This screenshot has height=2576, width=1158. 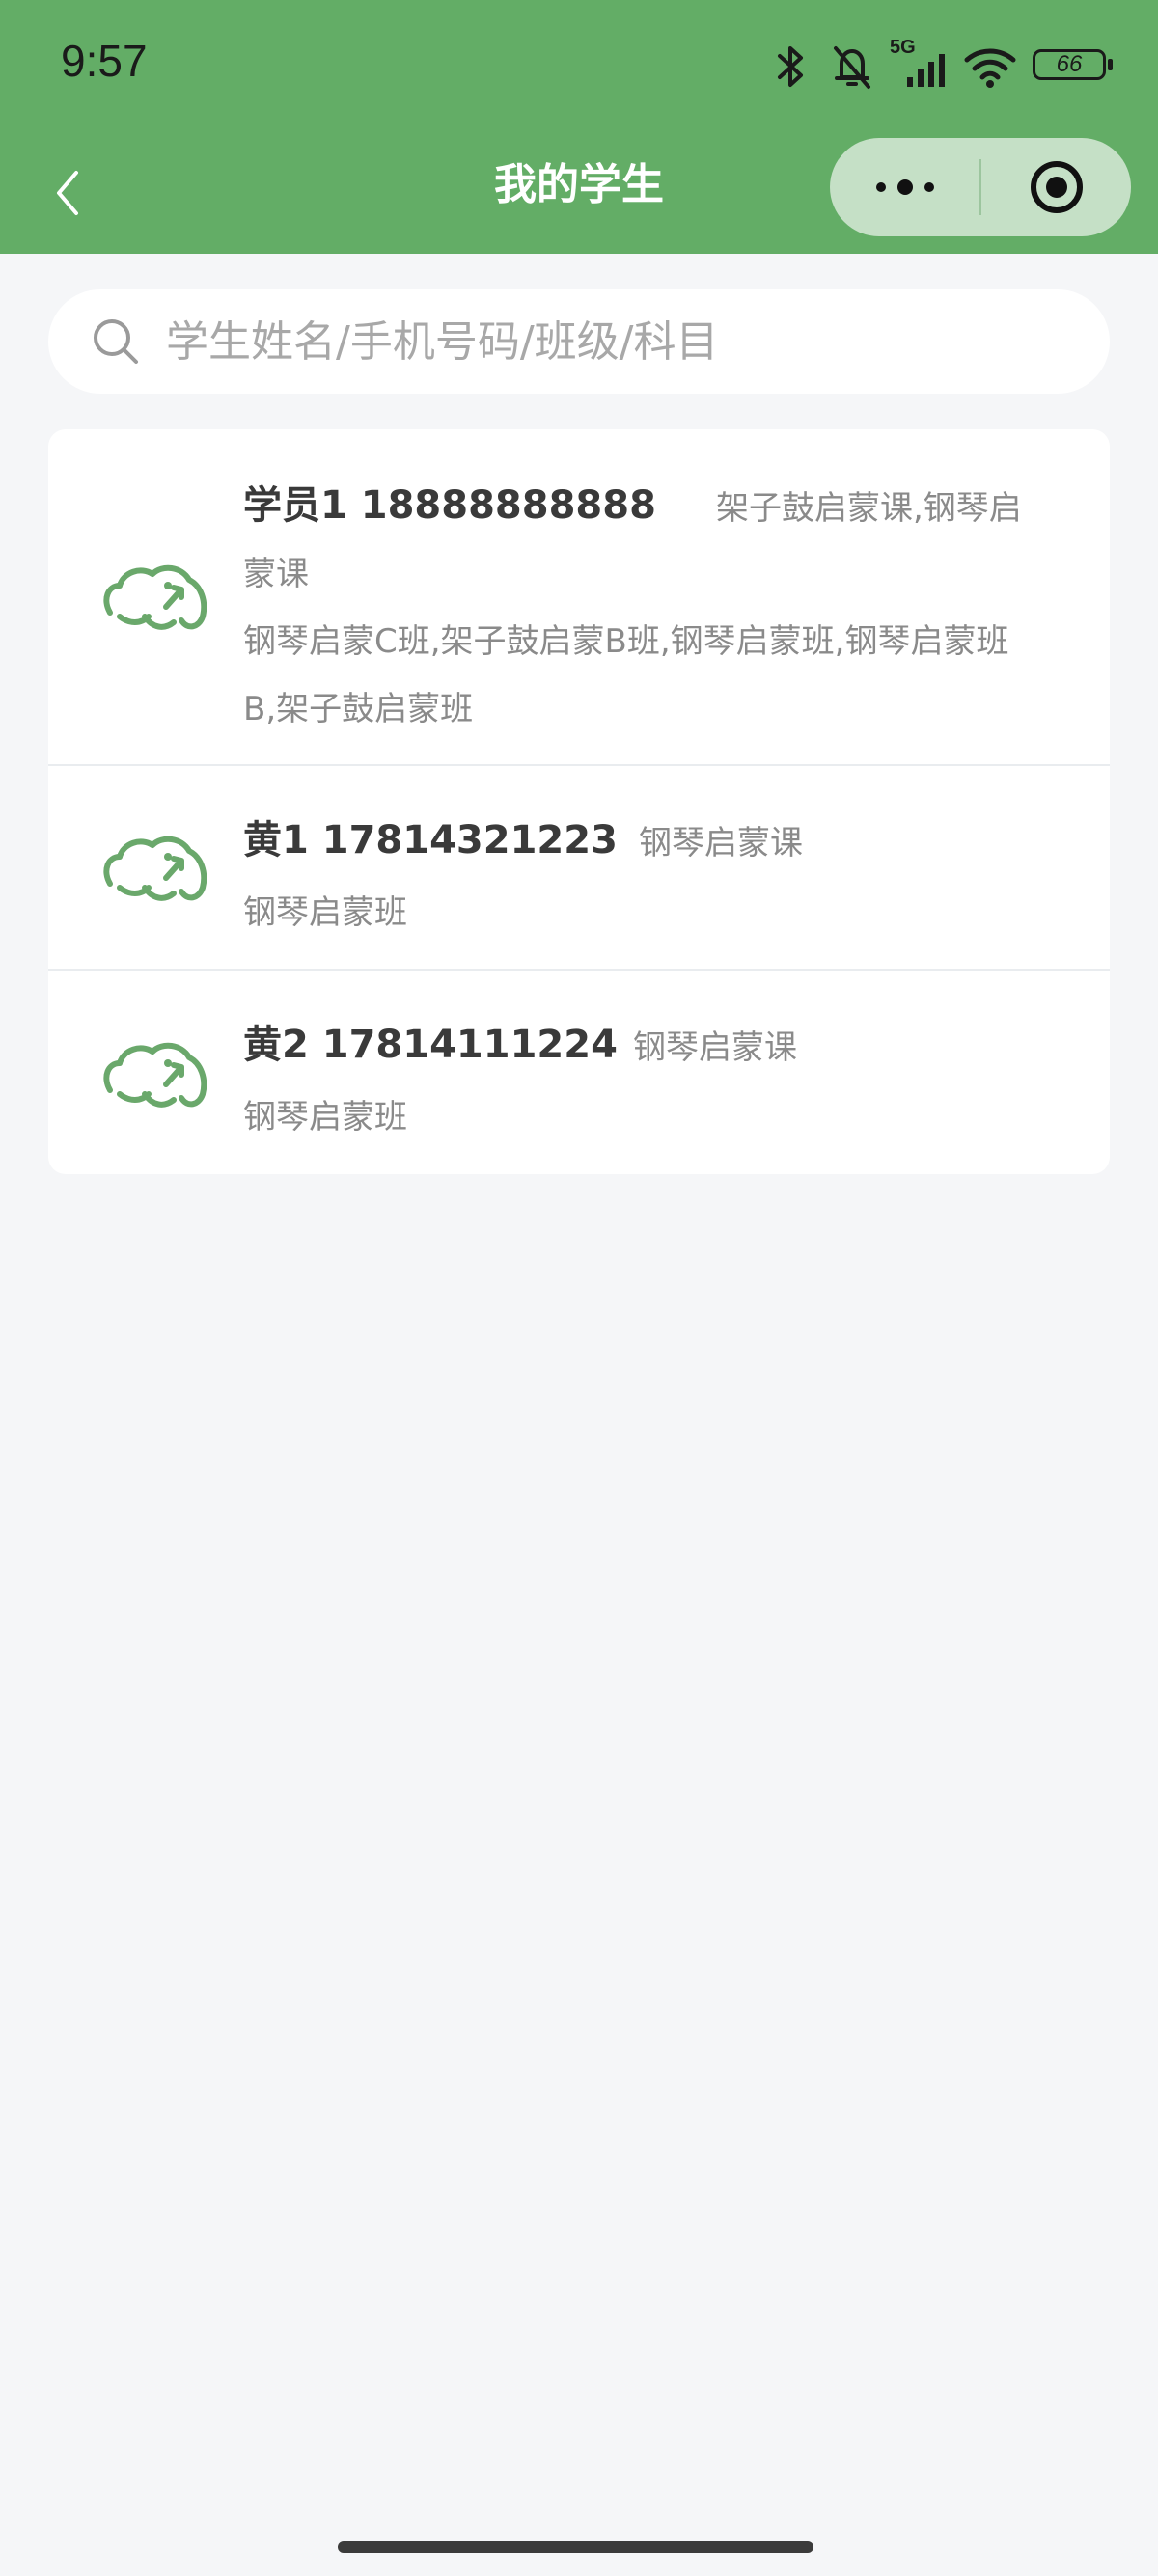 What do you see at coordinates (920, 64) in the screenshot?
I see `signal-5g-icon: 5G` at bounding box center [920, 64].